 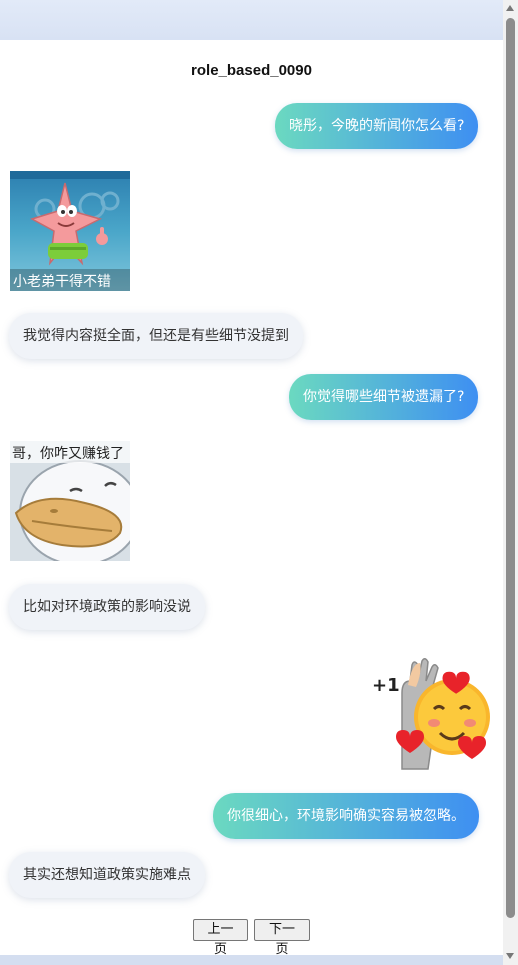 What do you see at coordinates (384, 397) in the screenshot?
I see `message-bubble-outgoing: 你觉得哪些细节被遗漏了?` at bounding box center [384, 397].